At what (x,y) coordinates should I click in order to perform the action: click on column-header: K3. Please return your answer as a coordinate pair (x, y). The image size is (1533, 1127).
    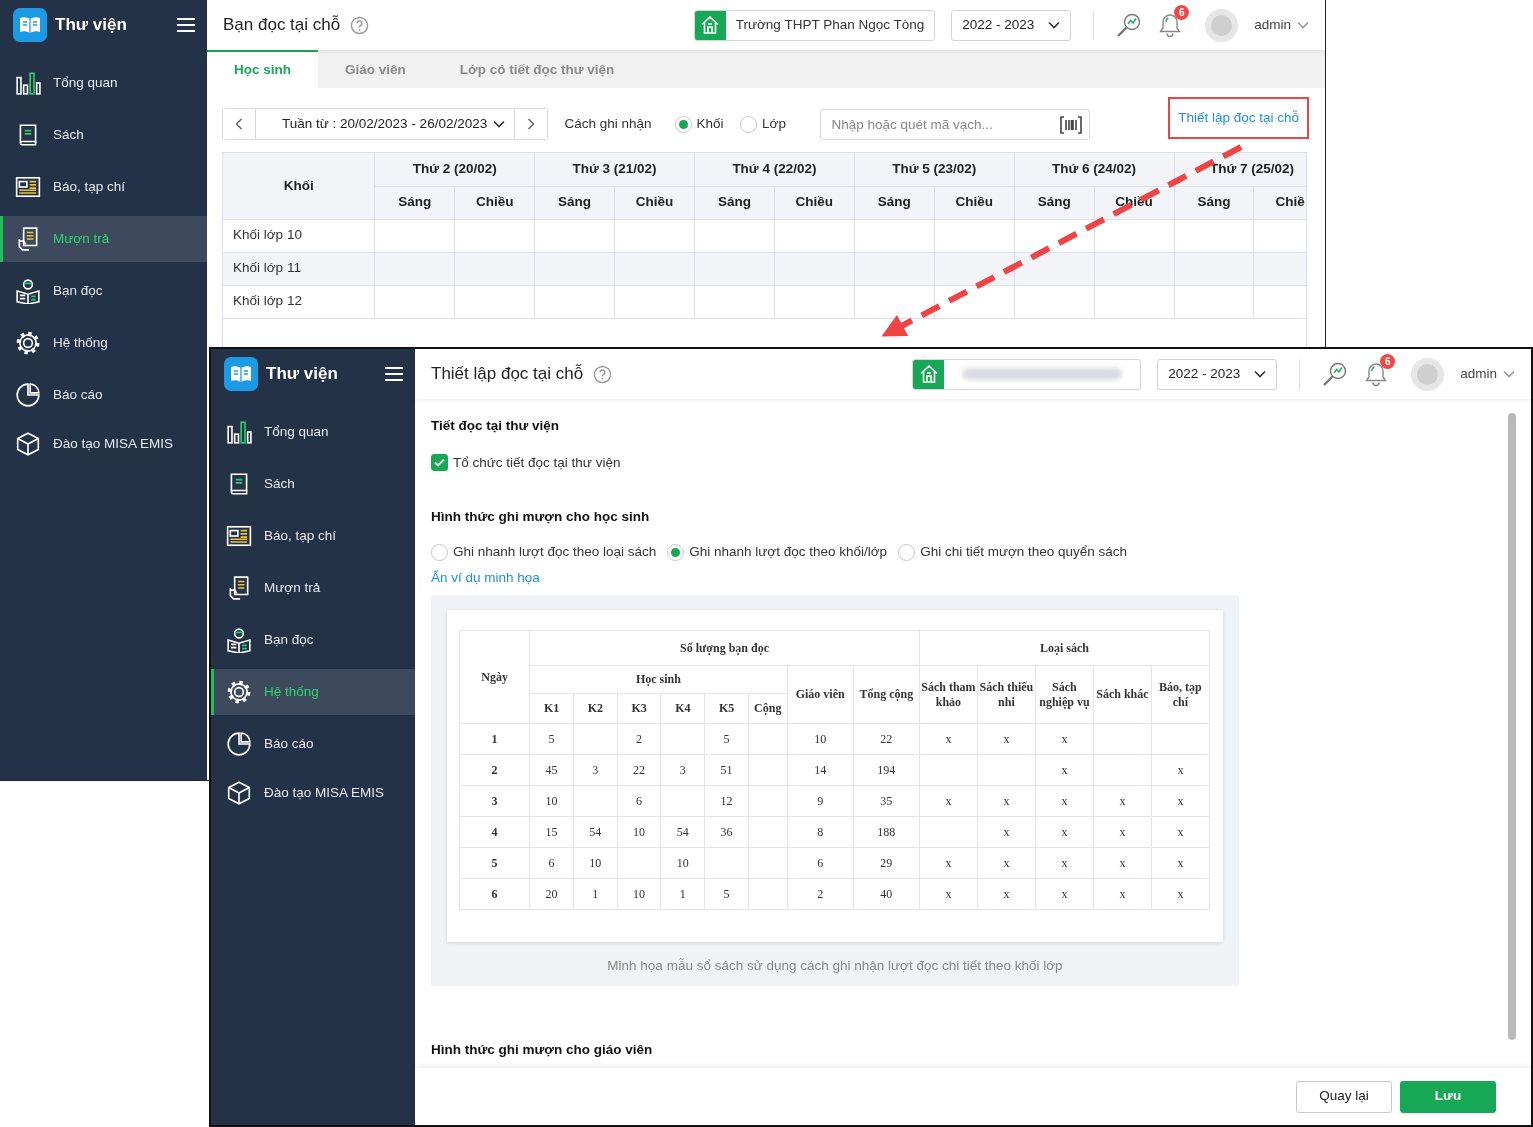
    Looking at the image, I should click on (639, 708).